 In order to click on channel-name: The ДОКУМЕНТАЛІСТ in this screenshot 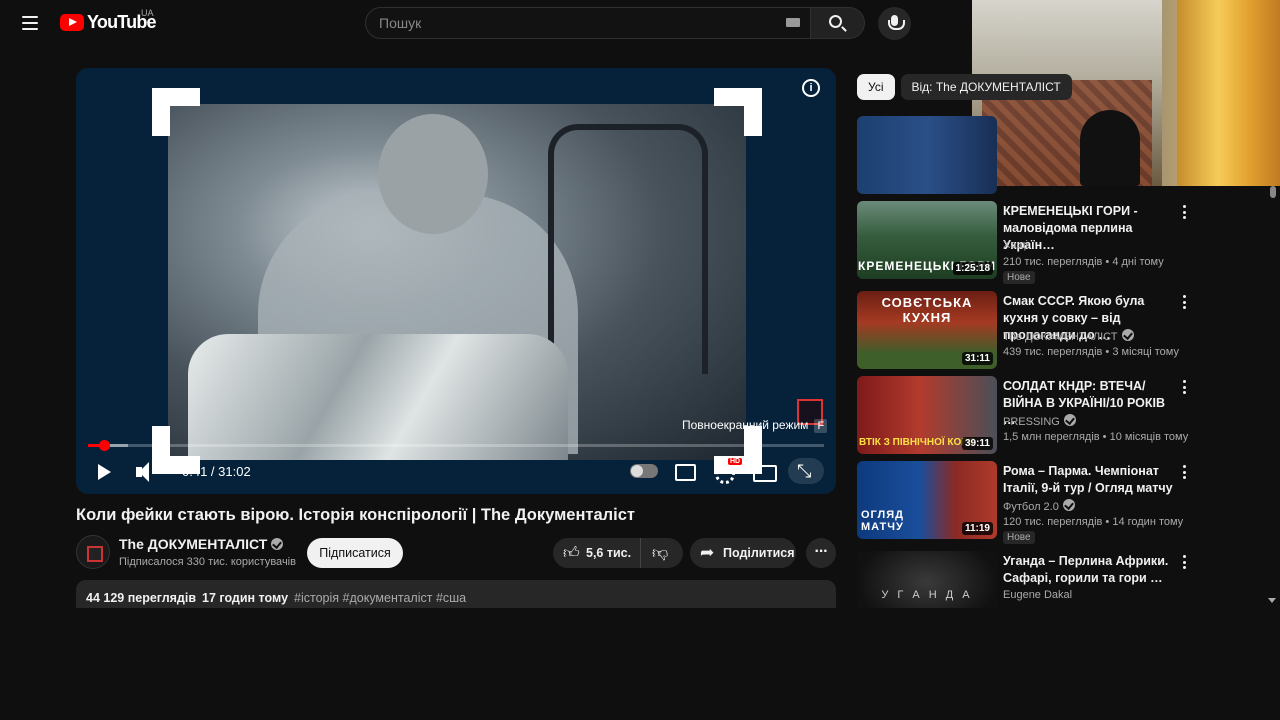, I will do `click(201, 544)`.